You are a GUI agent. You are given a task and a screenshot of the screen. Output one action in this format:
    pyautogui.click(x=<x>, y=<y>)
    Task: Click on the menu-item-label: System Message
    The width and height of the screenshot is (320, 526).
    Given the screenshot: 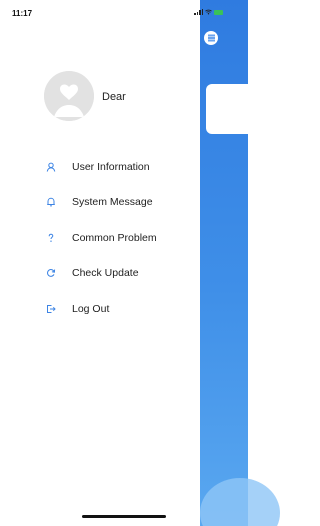 What is the action you would take?
    pyautogui.click(x=112, y=202)
    